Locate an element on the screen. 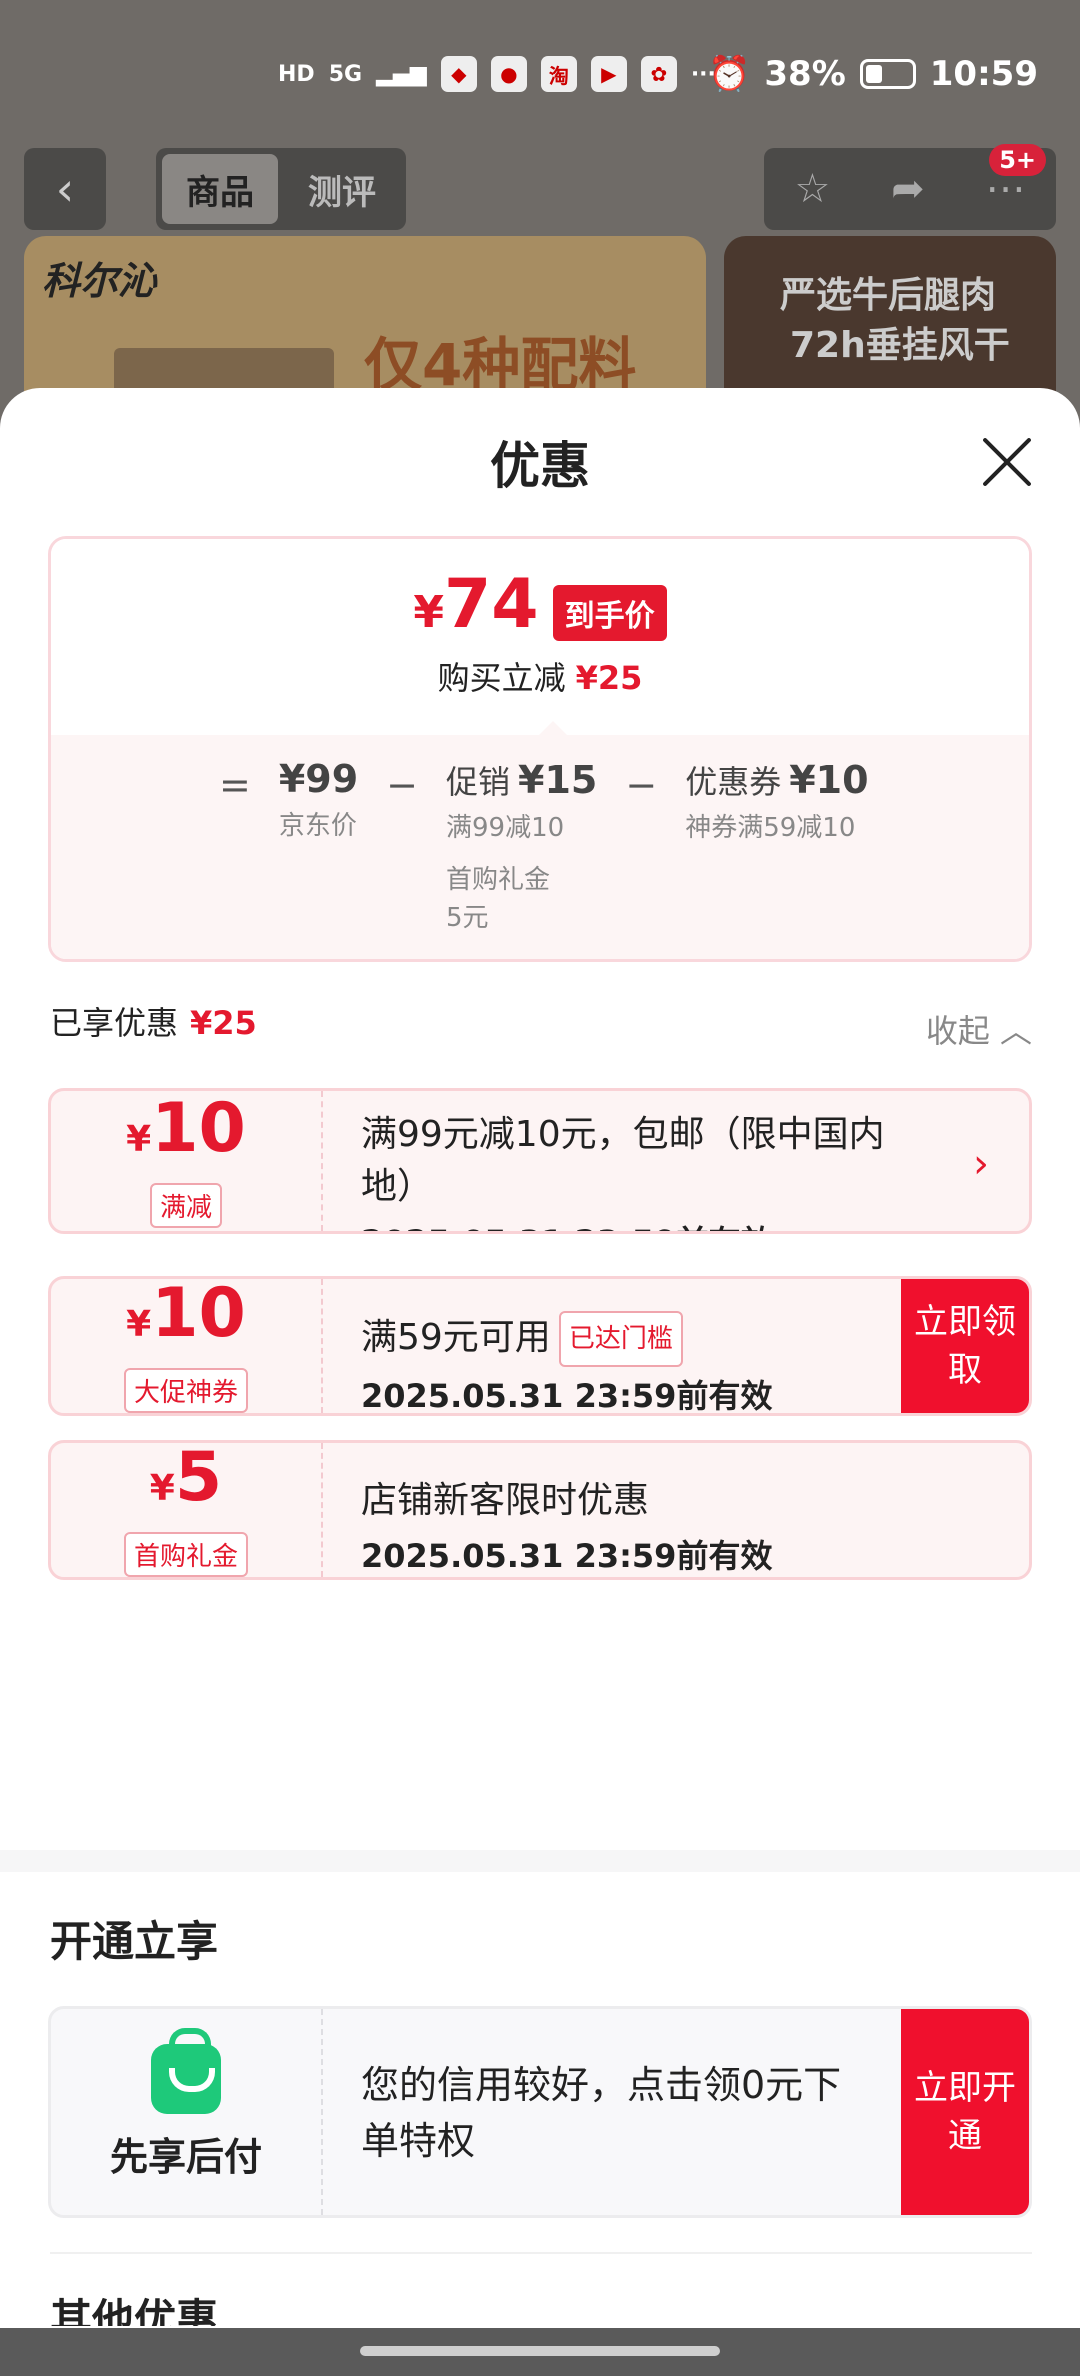  coupon-body: 店铺新客限时优惠 2025.05.31 23:59前有效 is located at coordinates (645, 1526).